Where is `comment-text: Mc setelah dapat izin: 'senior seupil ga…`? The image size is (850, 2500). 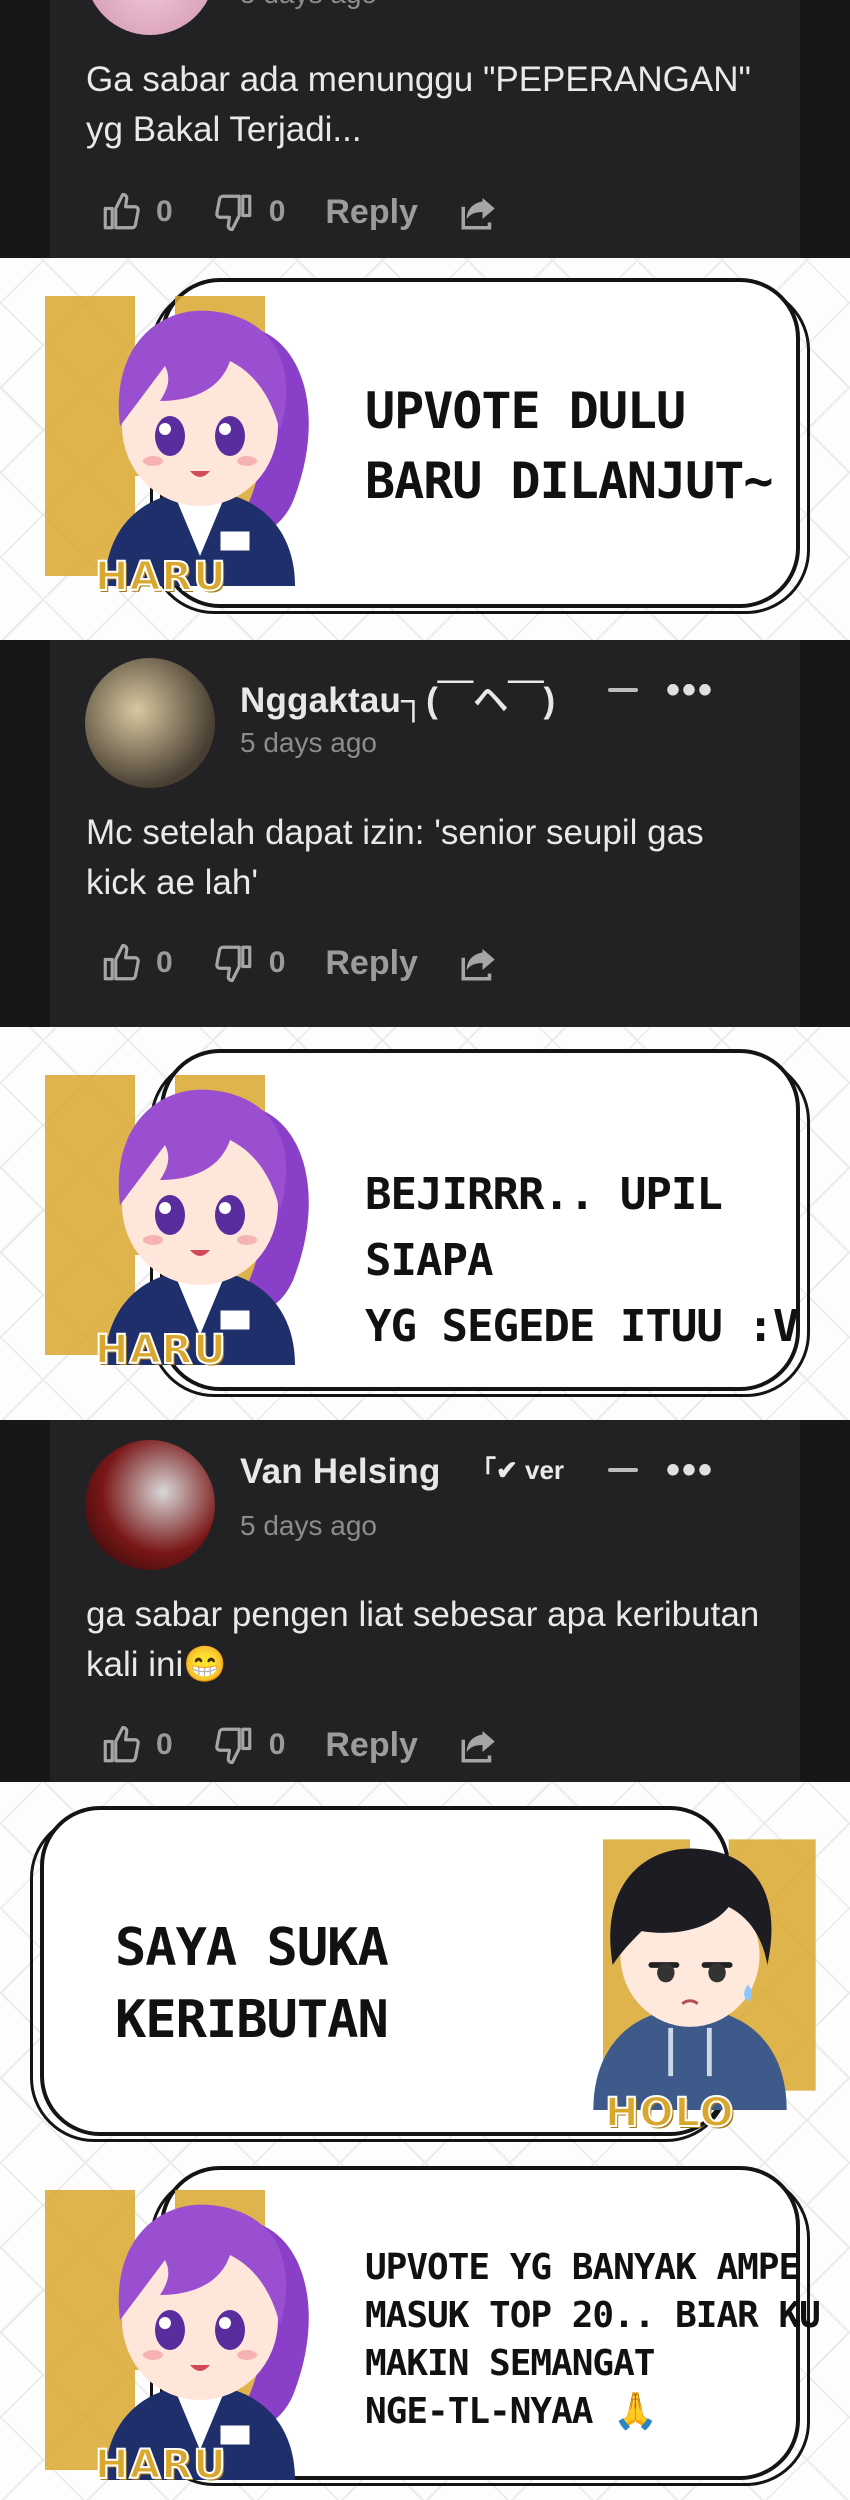 comment-text: Mc setelah dapat izin: 'senior seupil ga… is located at coordinates (395, 857).